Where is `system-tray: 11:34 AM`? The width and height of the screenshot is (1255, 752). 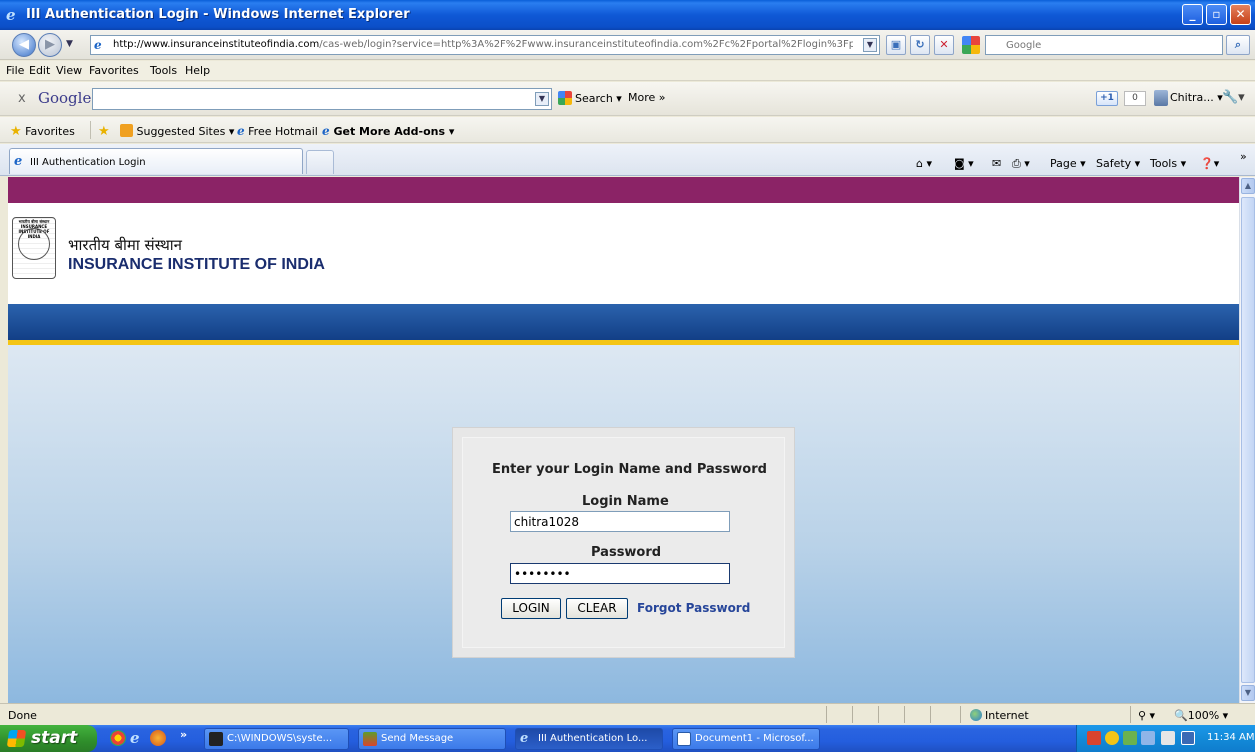 system-tray: 11:34 AM is located at coordinates (1165, 738).